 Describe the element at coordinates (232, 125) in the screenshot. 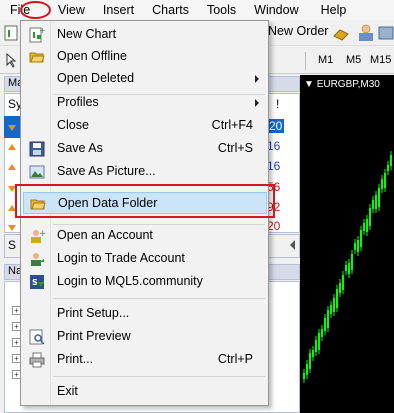

I see `menu-item-shortcut: Ctrl+F4` at that location.